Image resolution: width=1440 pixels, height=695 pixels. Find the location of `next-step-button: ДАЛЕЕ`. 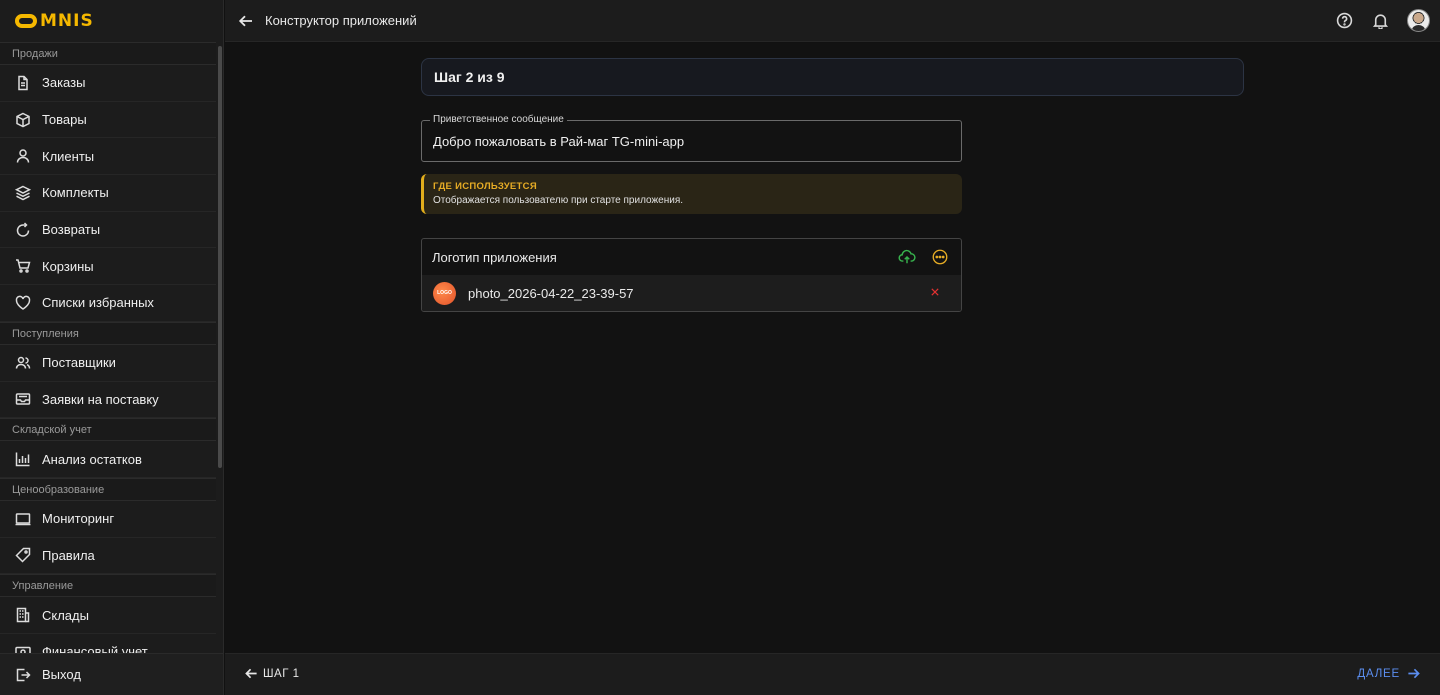

next-step-button: ДАЛЕЕ is located at coordinates (1388, 673).